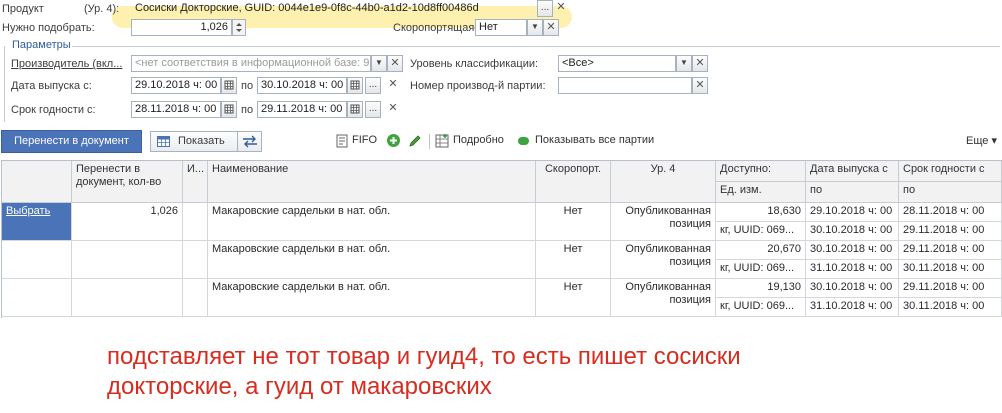 This screenshot has height=413, width=1002. I want to click on header-unit: Ед. изм., so click(761, 192).